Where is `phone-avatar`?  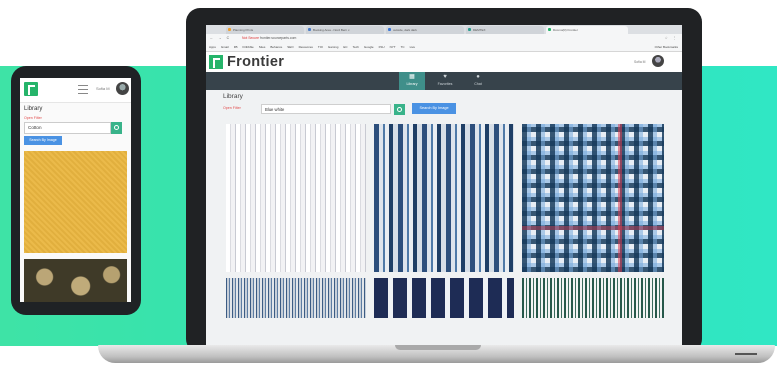 phone-avatar is located at coordinates (122, 88).